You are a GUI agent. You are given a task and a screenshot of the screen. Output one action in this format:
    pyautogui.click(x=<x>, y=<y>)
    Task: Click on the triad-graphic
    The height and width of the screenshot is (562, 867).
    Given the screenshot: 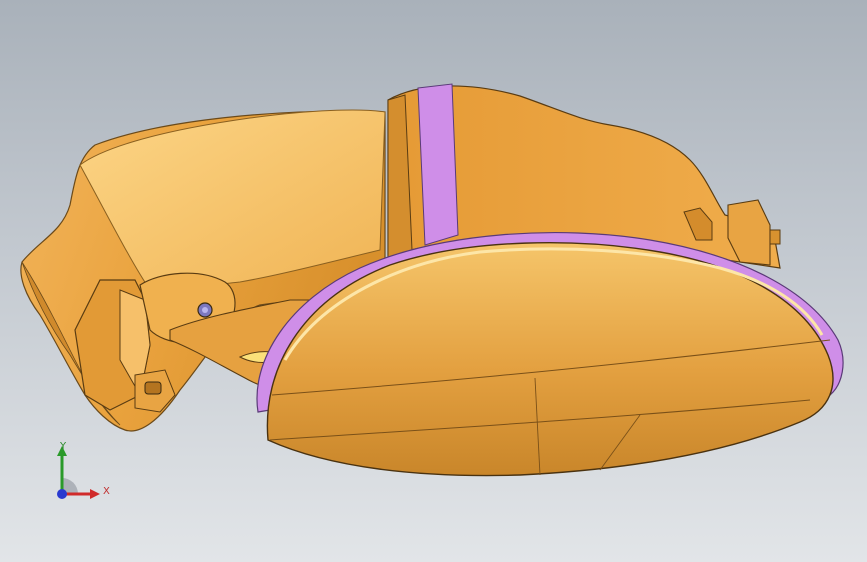 What is the action you would take?
    pyautogui.click(x=78, y=472)
    